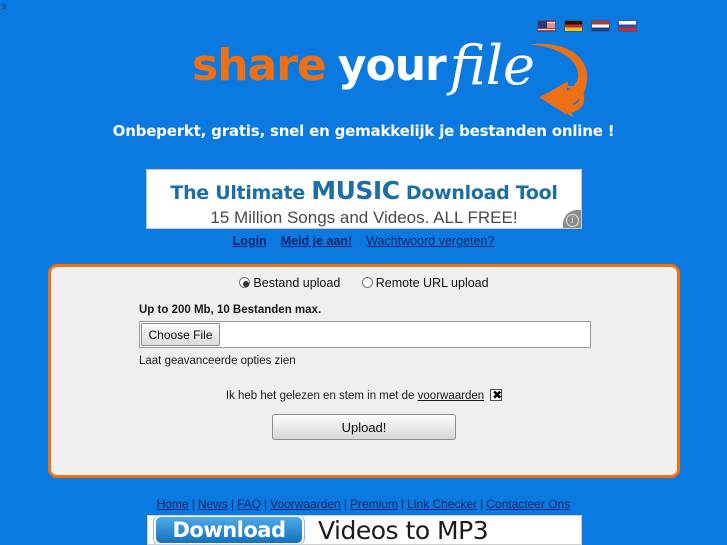 The width and height of the screenshot is (727, 545). Describe the element at coordinates (442, 504) in the screenshot. I see `footer-link-link-checker: Link Checker` at that location.